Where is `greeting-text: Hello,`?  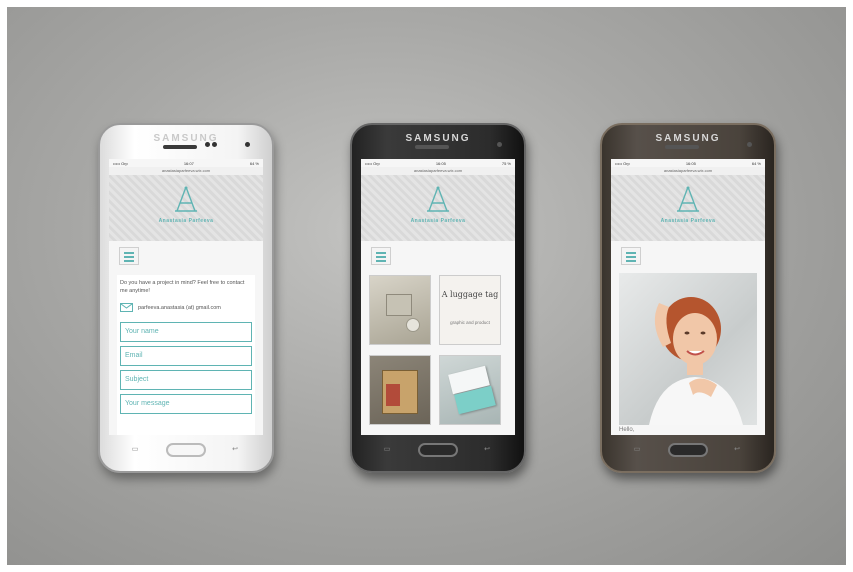 greeting-text: Hello, is located at coordinates (627, 430).